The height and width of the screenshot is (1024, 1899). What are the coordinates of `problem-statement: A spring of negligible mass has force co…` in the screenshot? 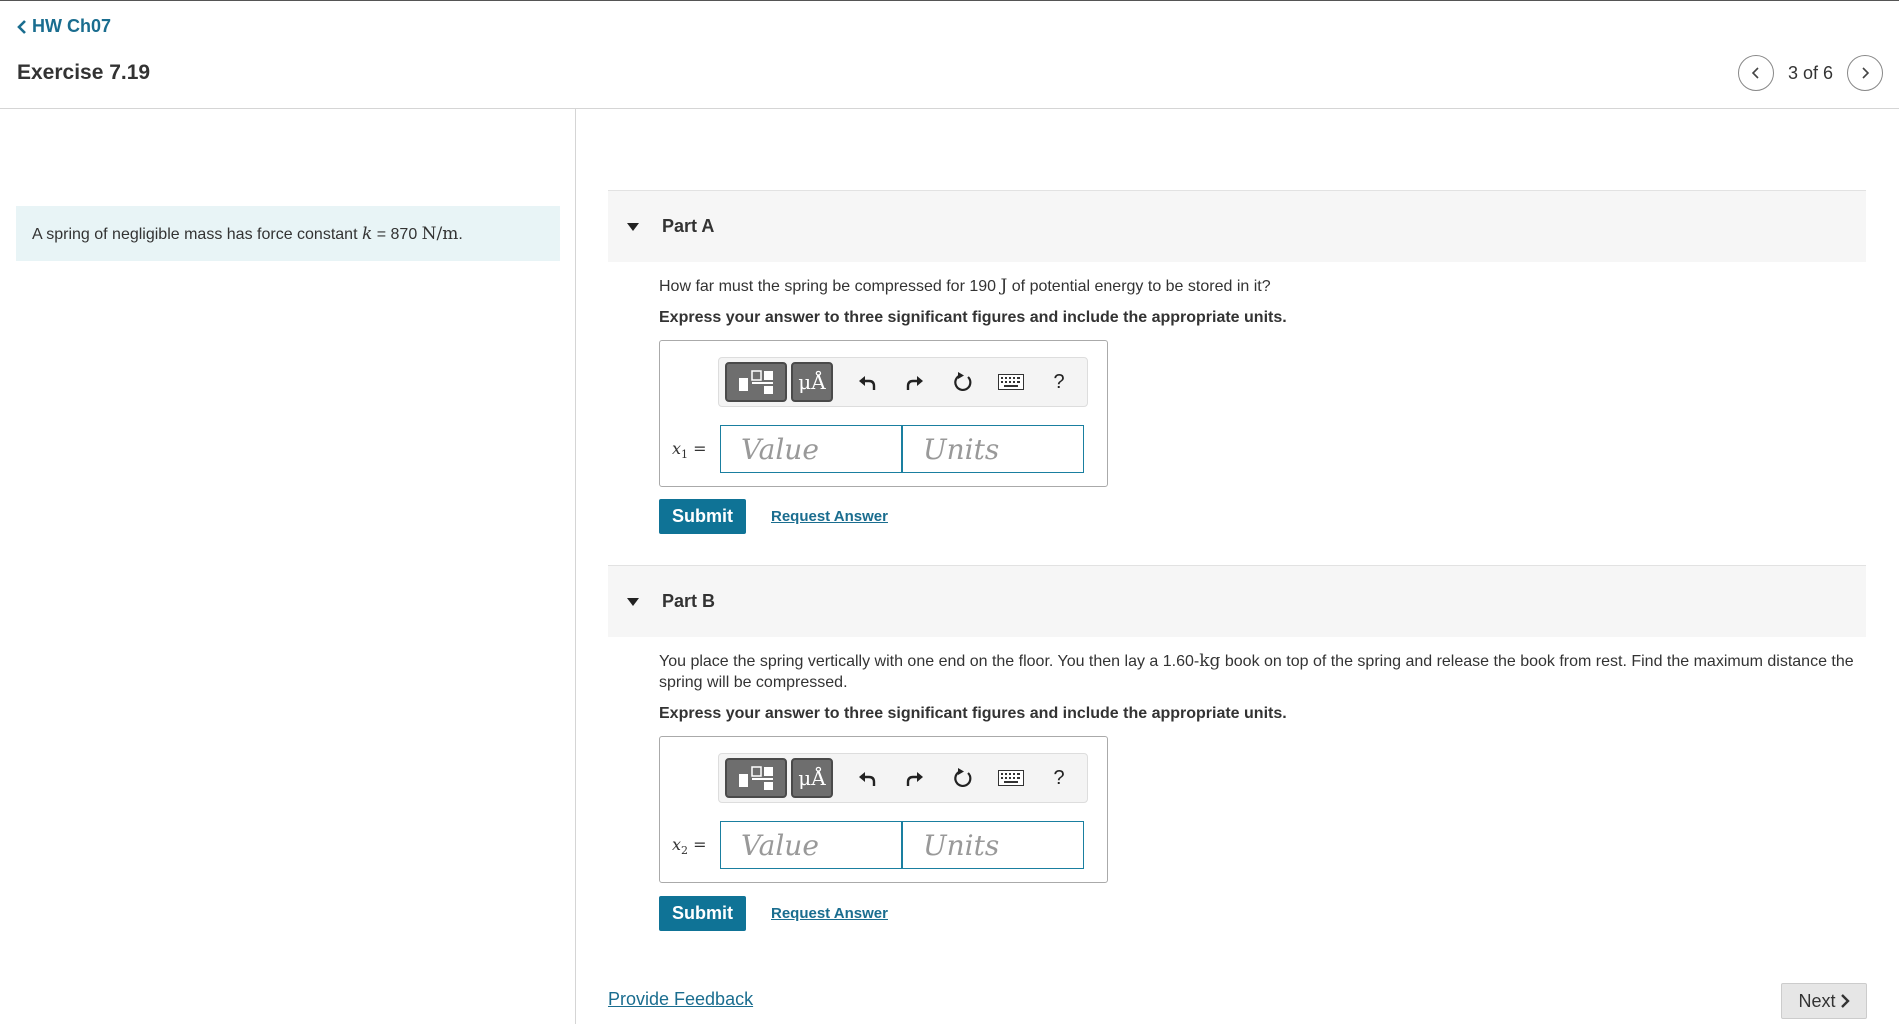 It's located at (288, 233).